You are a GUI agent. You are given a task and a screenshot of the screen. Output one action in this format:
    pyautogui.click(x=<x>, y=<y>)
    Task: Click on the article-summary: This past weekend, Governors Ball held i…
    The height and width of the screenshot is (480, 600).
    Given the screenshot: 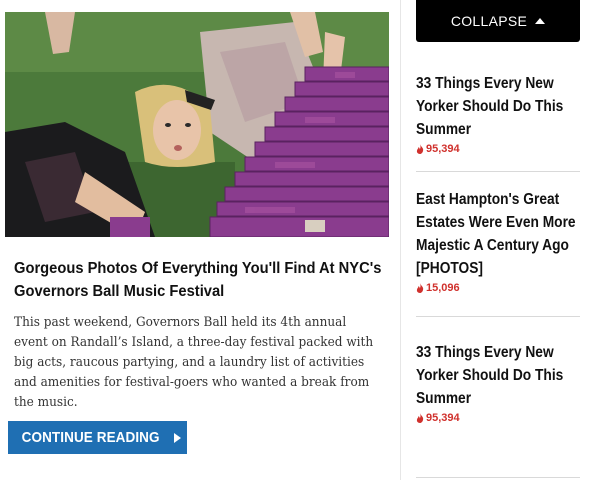 What is the action you would take?
    pyautogui.click(x=194, y=362)
    